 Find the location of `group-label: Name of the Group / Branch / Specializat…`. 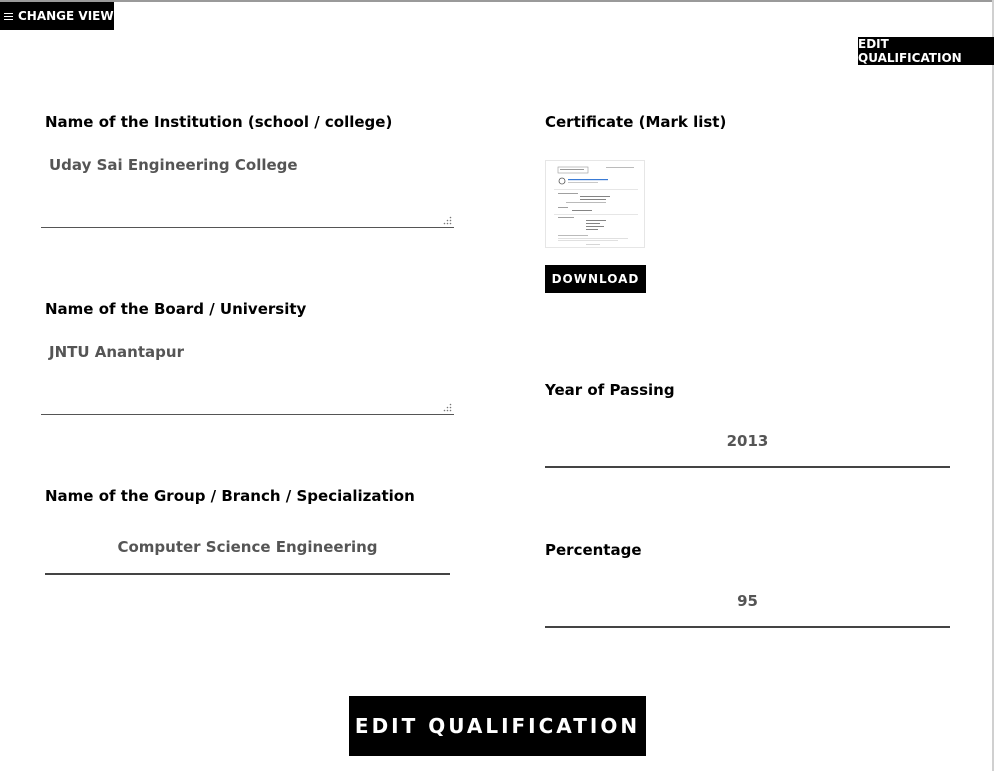

group-label: Name of the Group / Branch / Specializat… is located at coordinates (230, 496).